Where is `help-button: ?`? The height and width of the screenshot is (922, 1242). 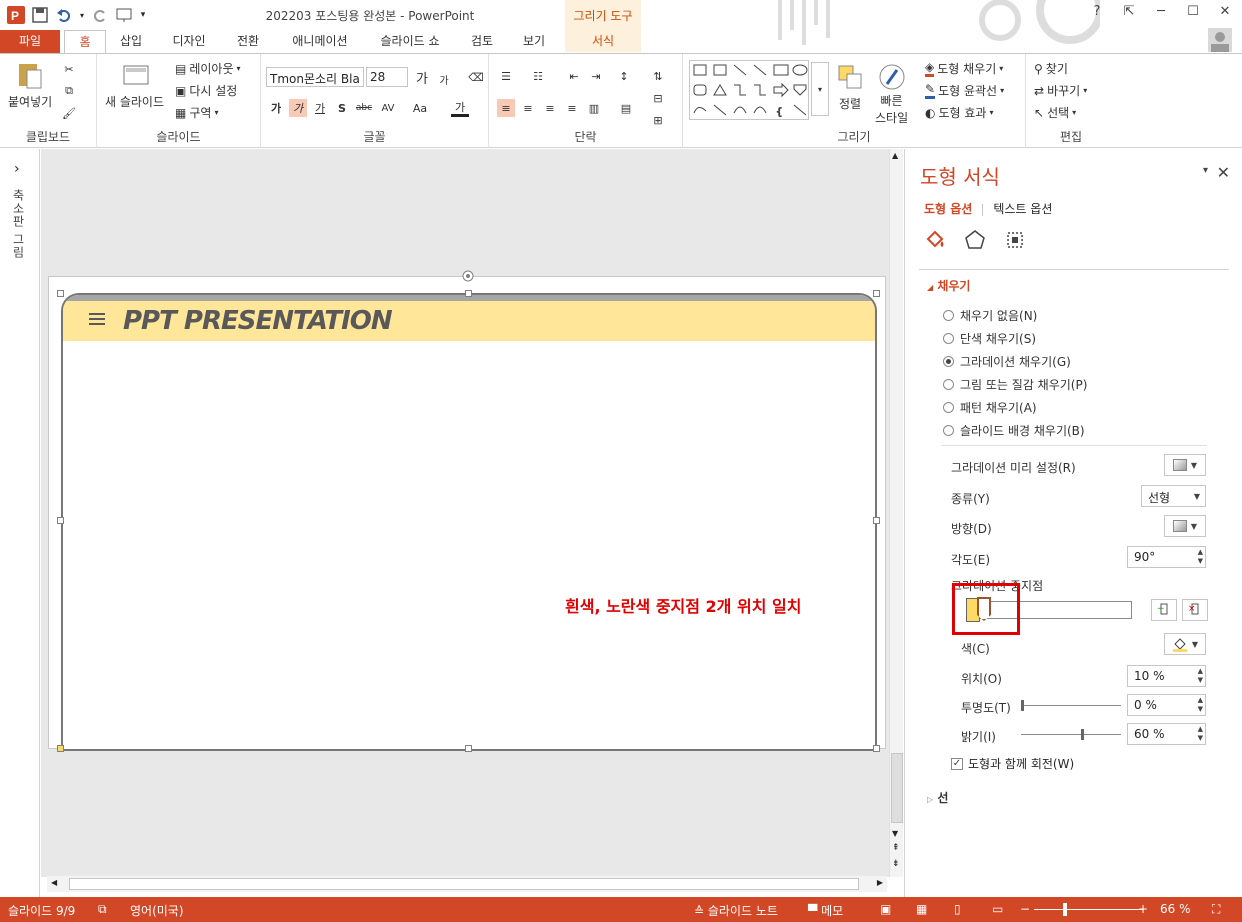 help-button: ? is located at coordinates (1097, 11).